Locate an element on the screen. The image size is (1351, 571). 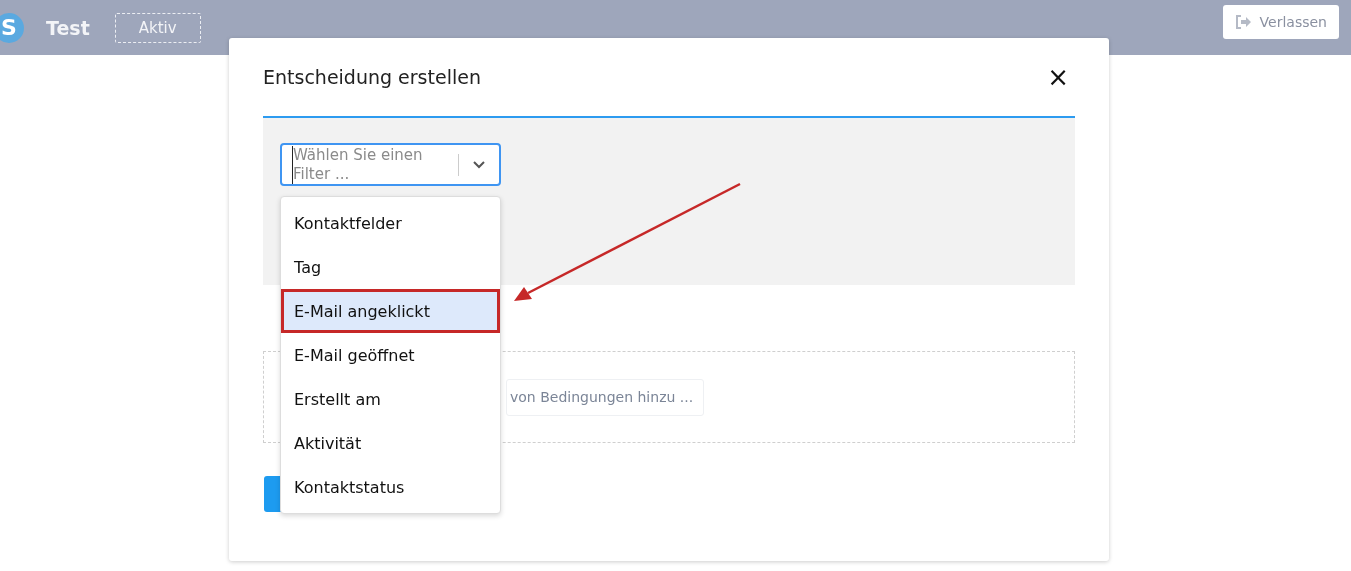
filter-option: Kontaktstatus is located at coordinates (390, 487).